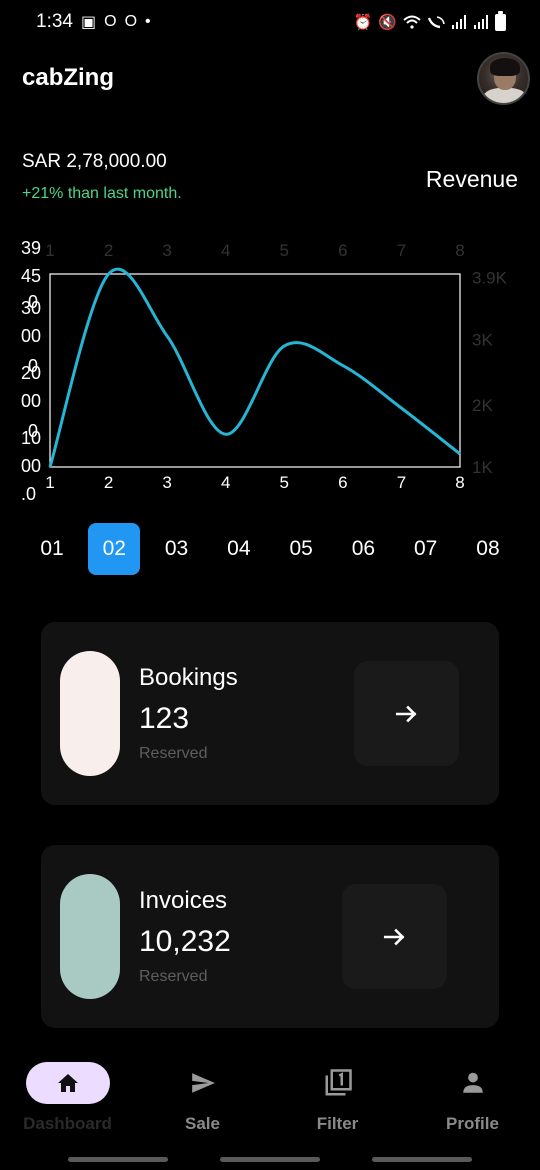 This screenshot has height=1170, width=540. I want to click on revenue-label: Revenue, so click(471, 179).